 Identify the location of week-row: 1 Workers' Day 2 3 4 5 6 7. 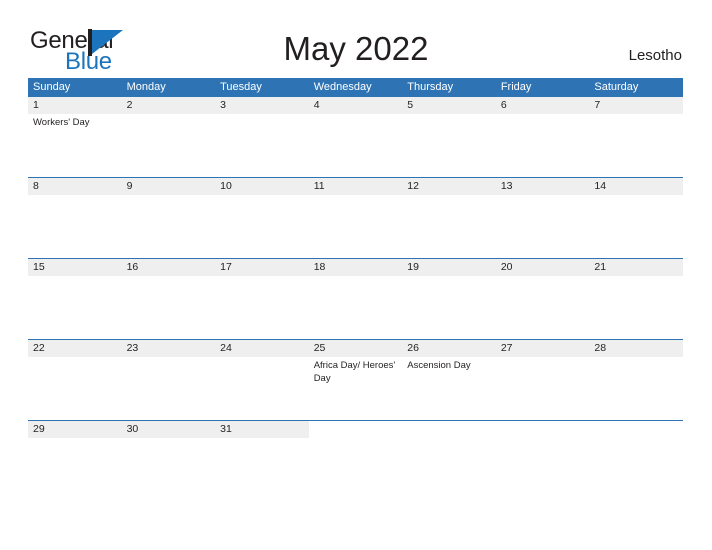
(355, 136).